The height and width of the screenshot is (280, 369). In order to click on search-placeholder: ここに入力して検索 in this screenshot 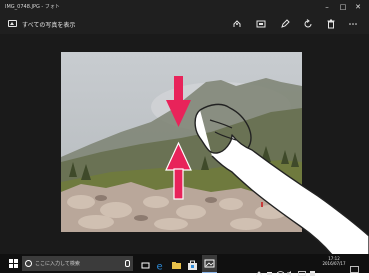, I will do `click(57, 264)`.